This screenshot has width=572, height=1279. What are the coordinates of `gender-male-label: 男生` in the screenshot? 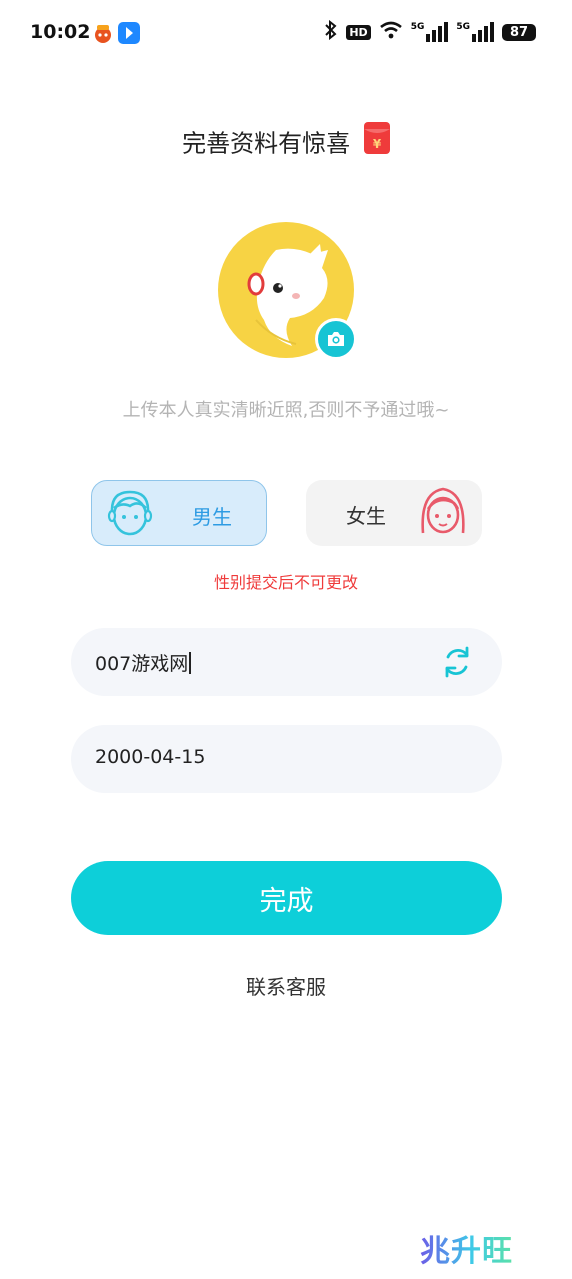 It's located at (212, 517).